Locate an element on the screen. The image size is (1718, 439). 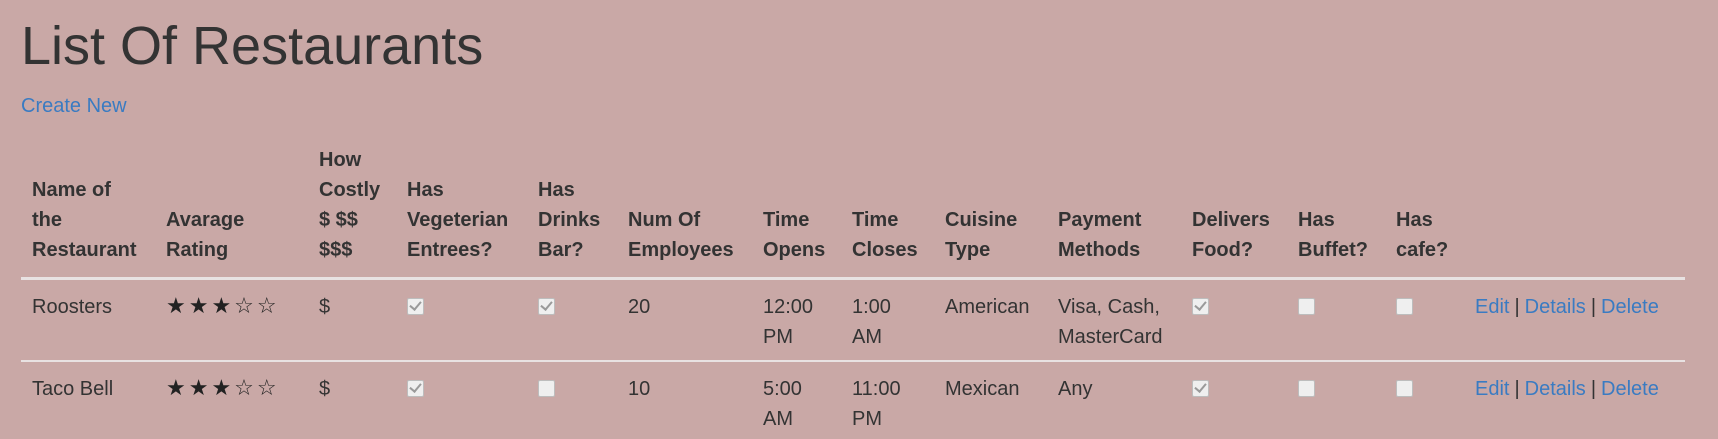
header-cuisine: Cuisine Type is located at coordinates (990, 212).